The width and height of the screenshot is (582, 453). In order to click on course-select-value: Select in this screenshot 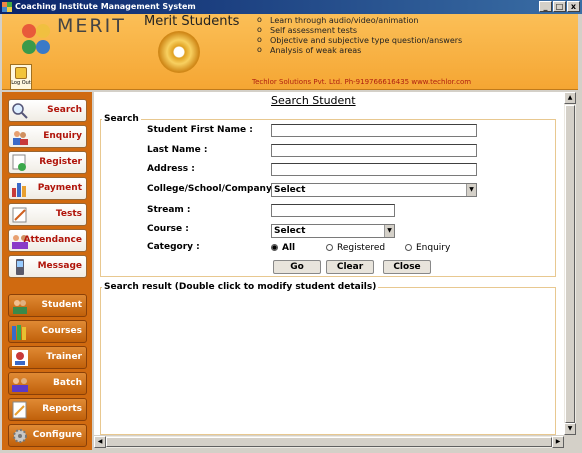, I will do `click(290, 231)`.